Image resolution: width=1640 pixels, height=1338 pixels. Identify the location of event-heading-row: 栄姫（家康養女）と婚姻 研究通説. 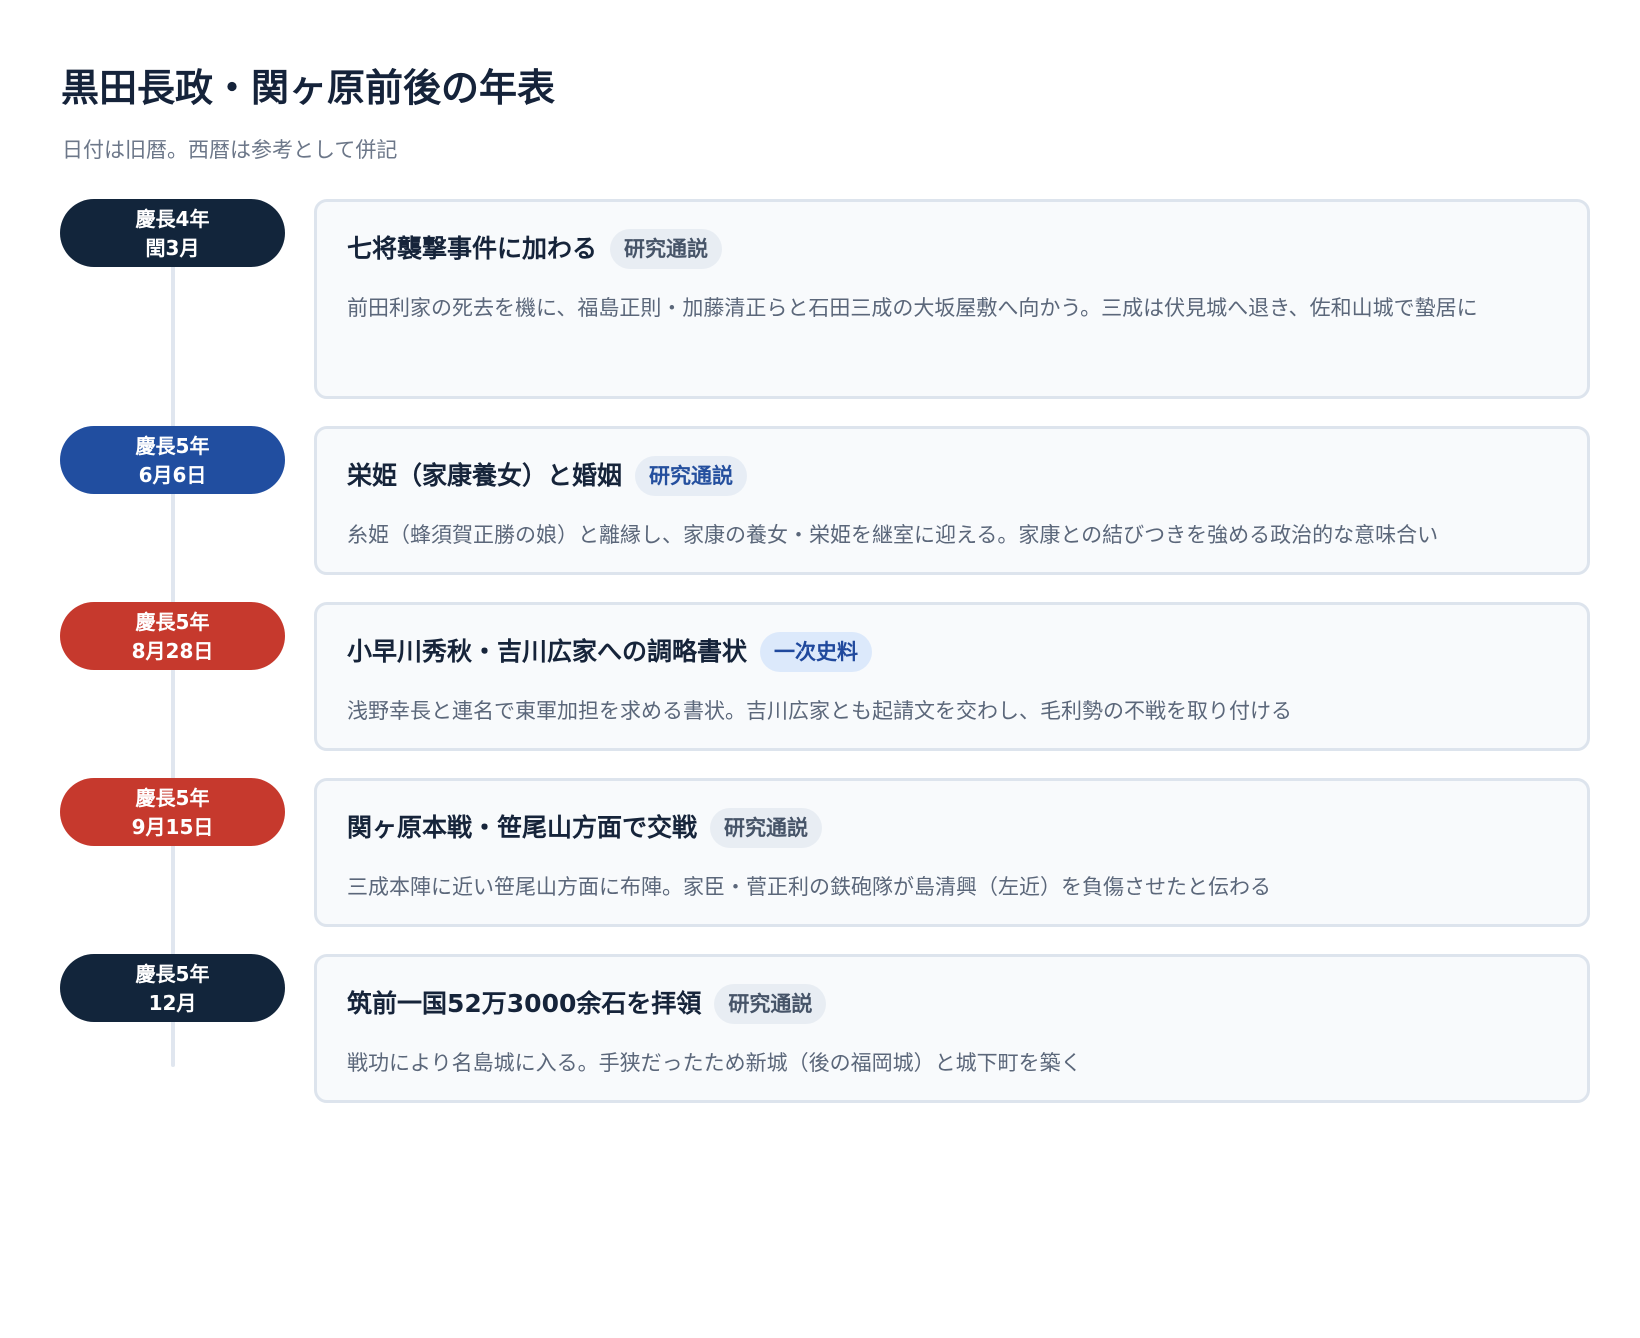
(952, 476).